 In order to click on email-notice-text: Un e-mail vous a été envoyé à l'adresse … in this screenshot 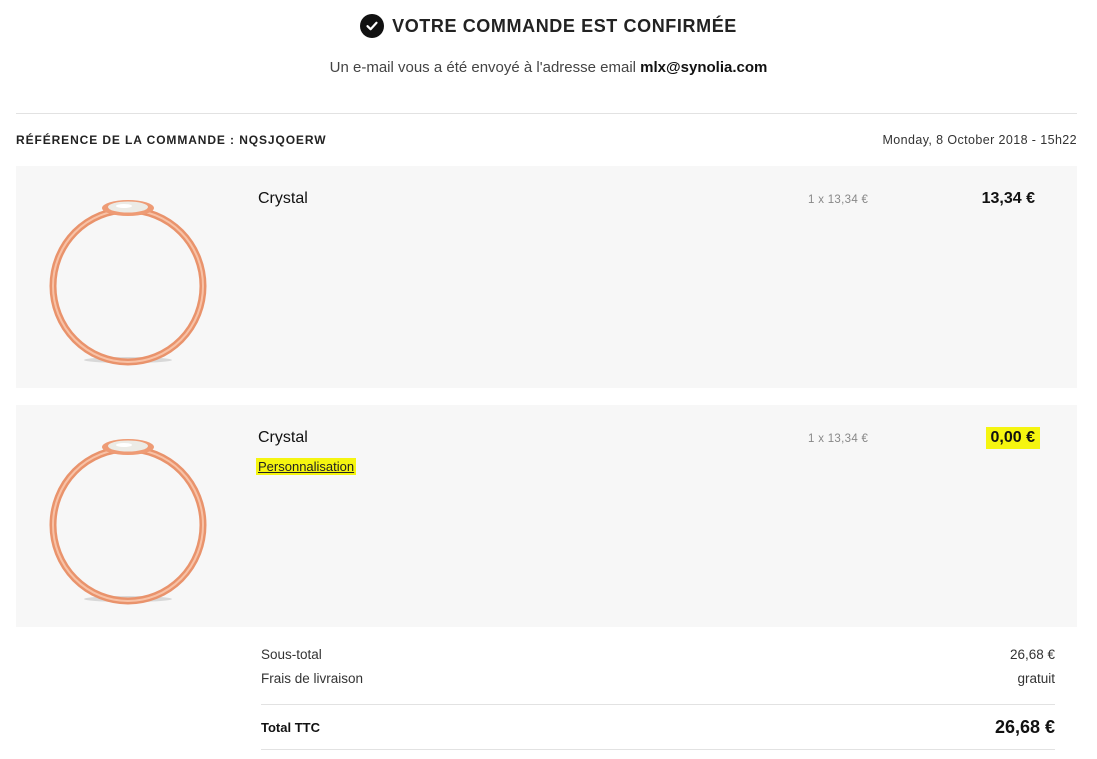, I will do `click(482, 67)`.